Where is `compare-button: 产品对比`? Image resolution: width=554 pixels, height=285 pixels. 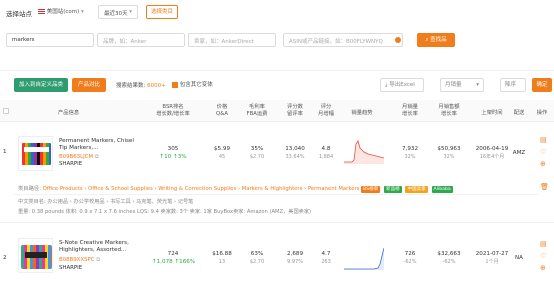 compare-button: 产品对比 is located at coordinates (89, 85).